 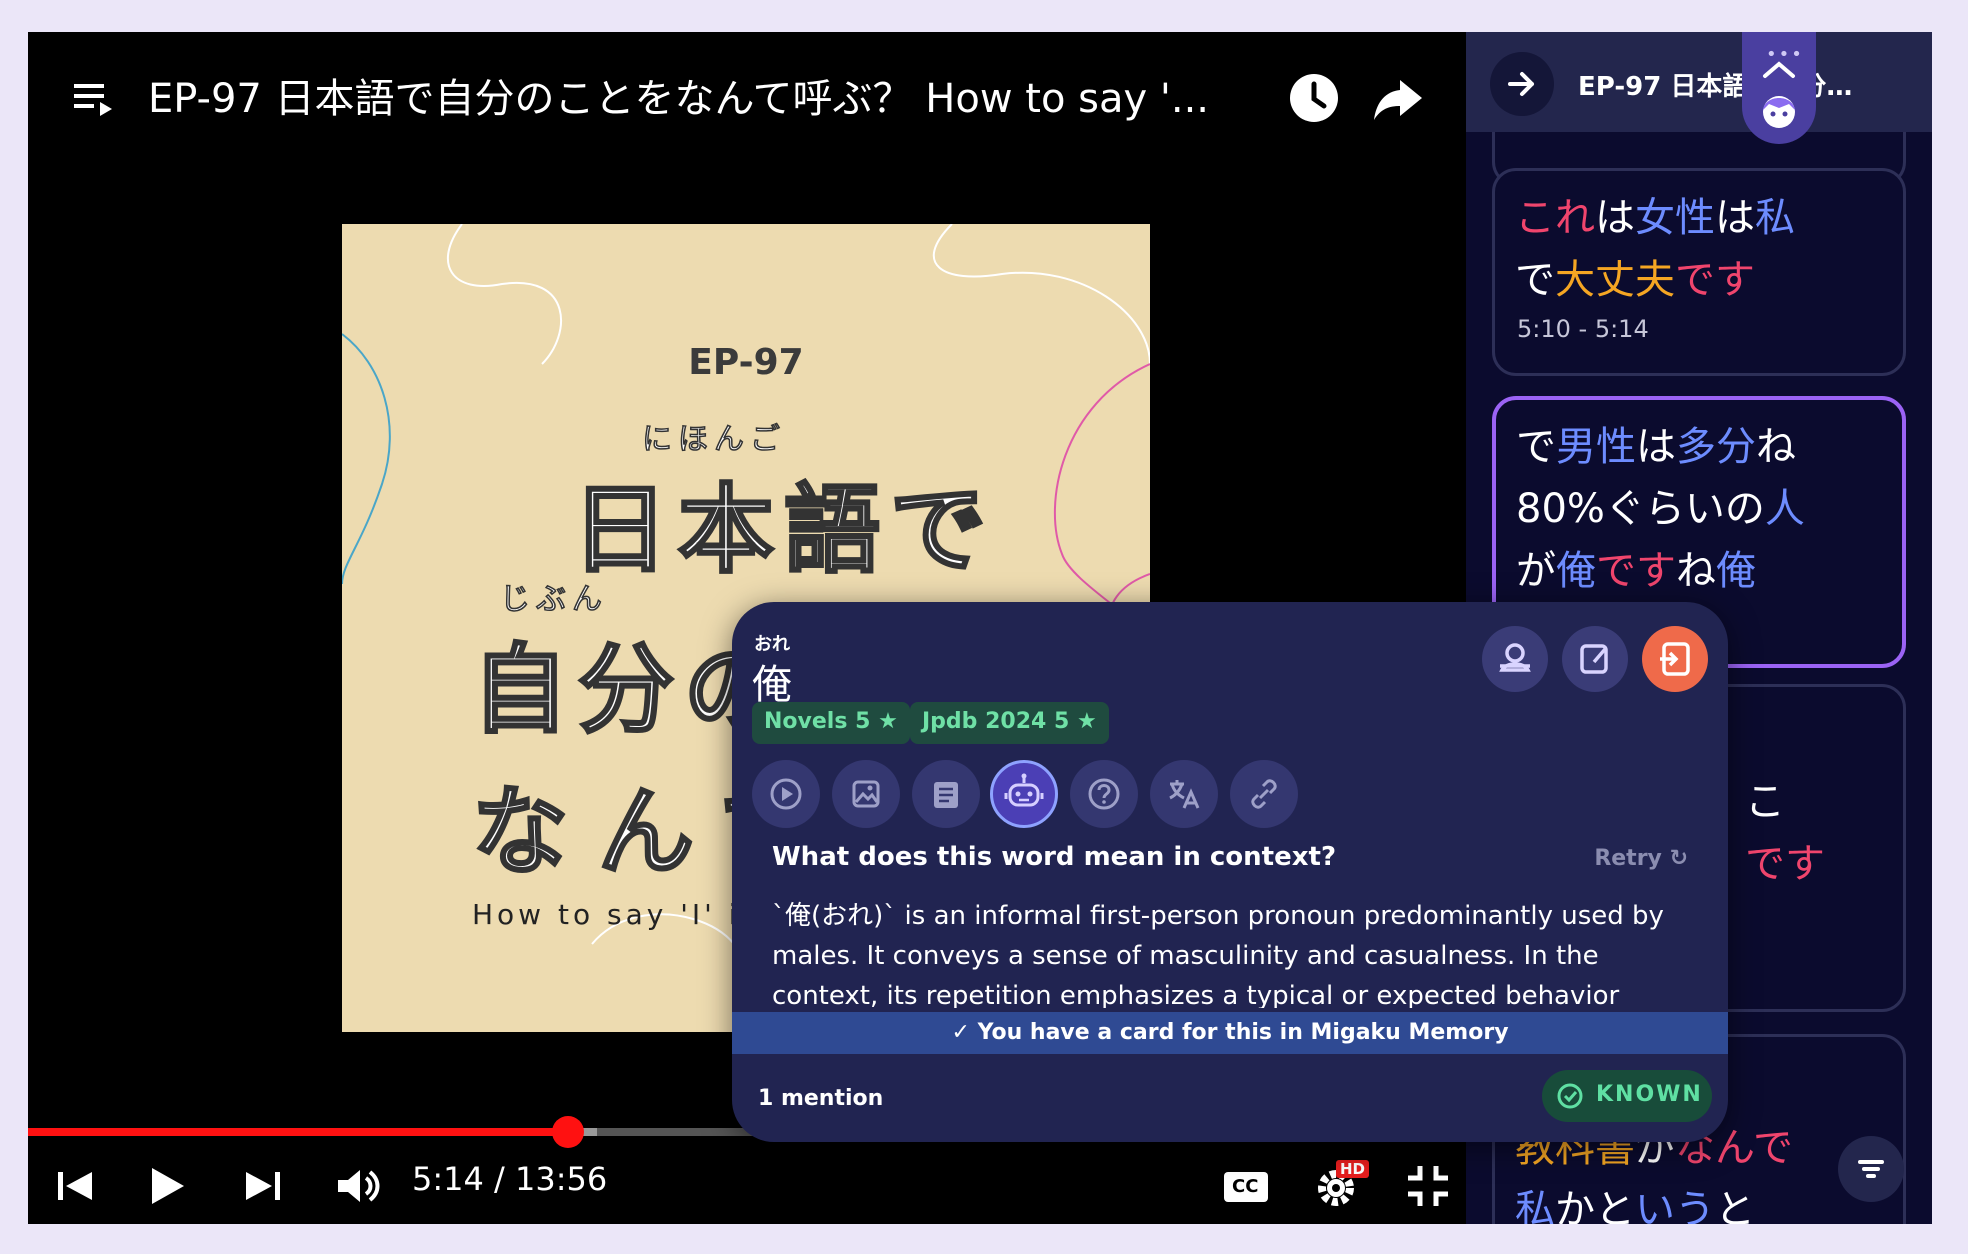 I want to click on filter-icon, so click(x=1871, y=1169).